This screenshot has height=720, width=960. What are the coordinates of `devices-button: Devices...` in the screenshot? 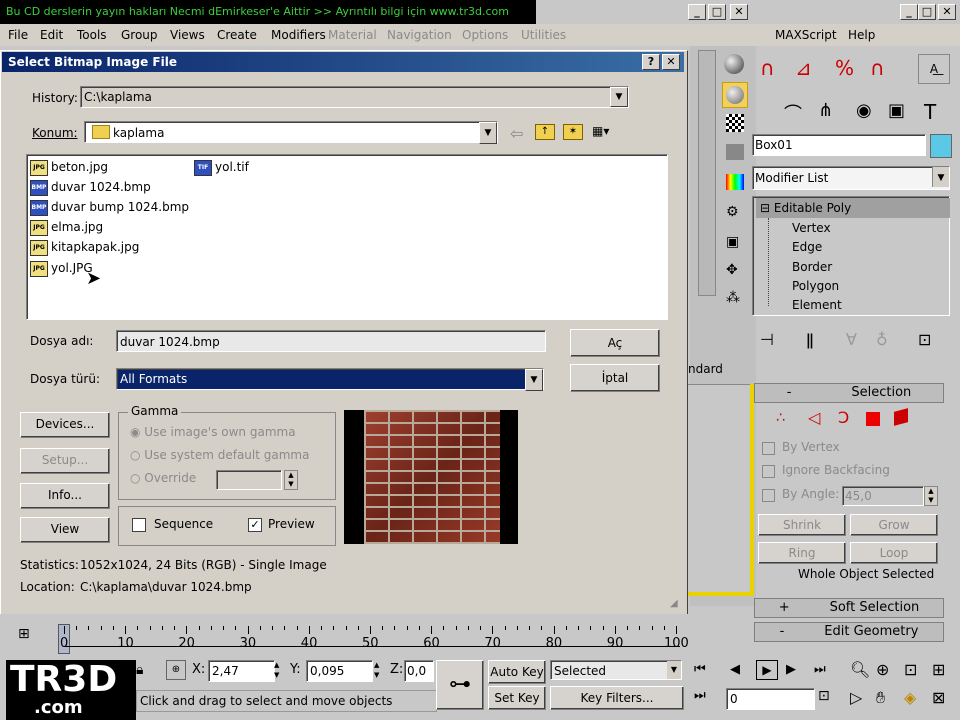 It's located at (65, 425).